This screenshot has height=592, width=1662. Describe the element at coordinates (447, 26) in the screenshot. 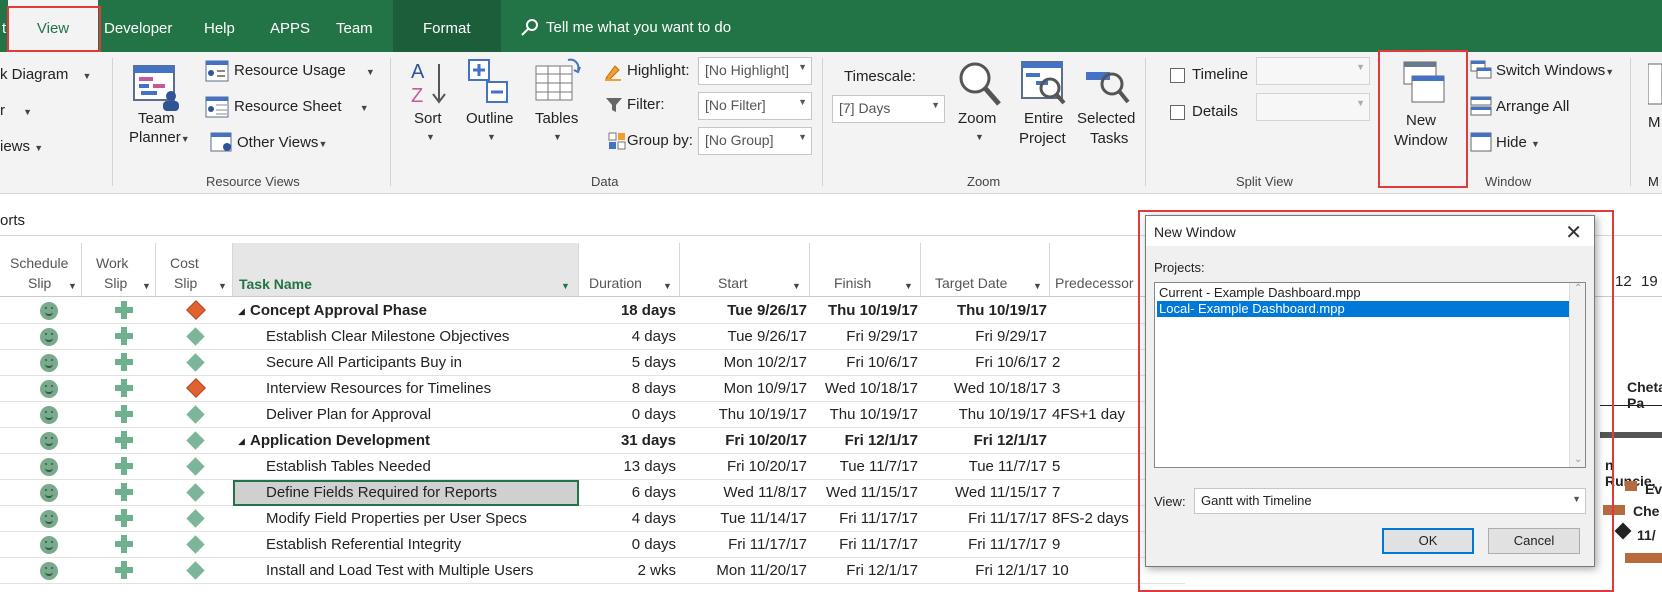

I see `tab-format: Format` at that location.